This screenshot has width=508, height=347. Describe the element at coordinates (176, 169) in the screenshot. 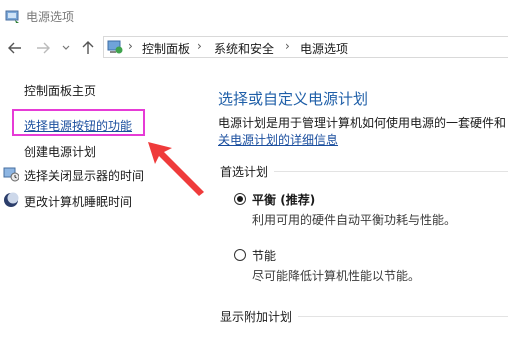

I see `annotation-arrow-icon` at that location.